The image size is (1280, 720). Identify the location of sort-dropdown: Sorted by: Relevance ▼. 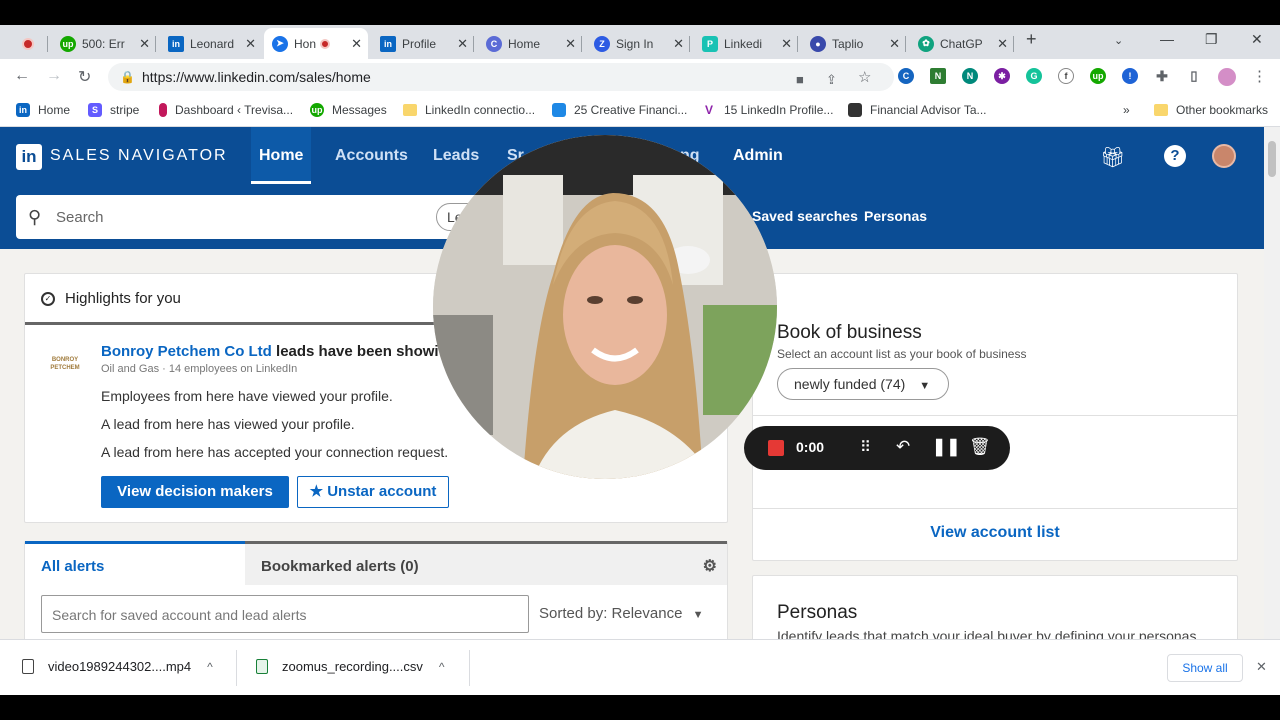
(621, 613).